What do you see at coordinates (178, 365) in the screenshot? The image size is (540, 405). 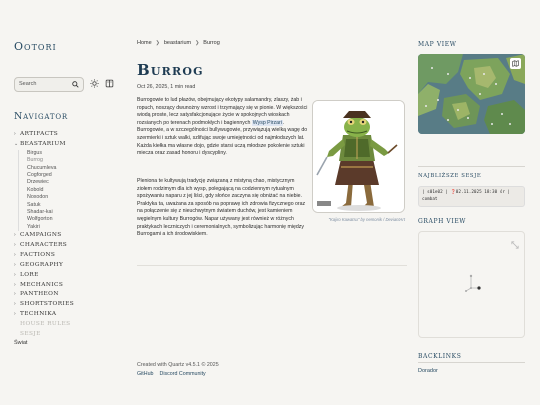 I see `footer-created: Created with Quartz v4.5.1 © 2025` at bounding box center [178, 365].